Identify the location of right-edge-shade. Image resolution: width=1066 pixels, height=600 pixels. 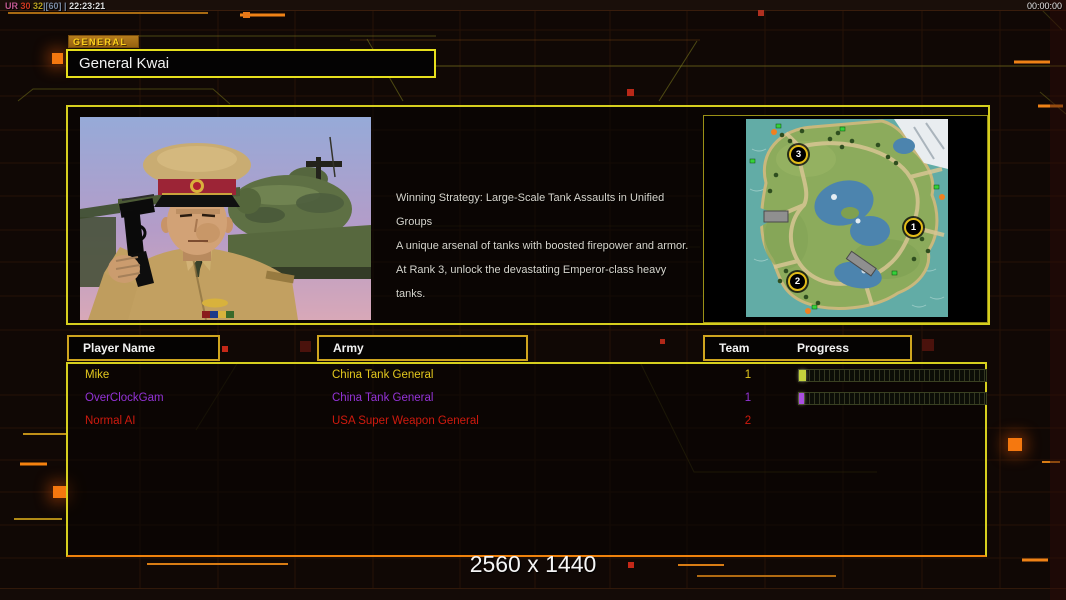
(1058, 300).